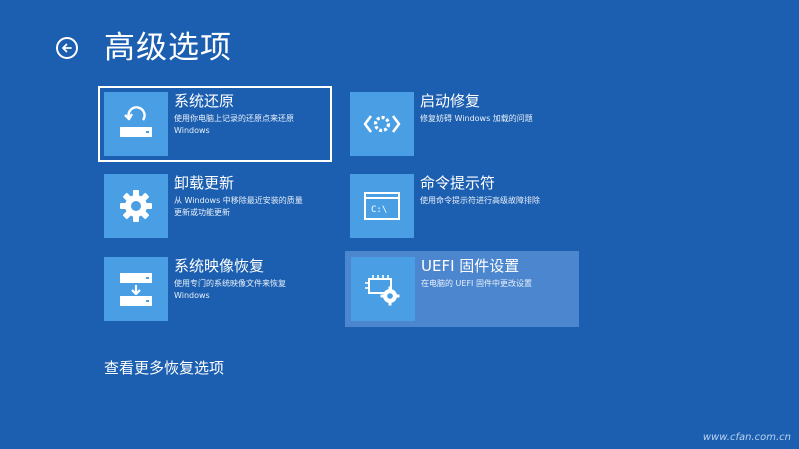 The width and height of the screenshot is (799, 449). What do you see at coordinates (136, 289) in the screenshot?
I see `system-image-recovery-icon` at bounding box center [136, 289].